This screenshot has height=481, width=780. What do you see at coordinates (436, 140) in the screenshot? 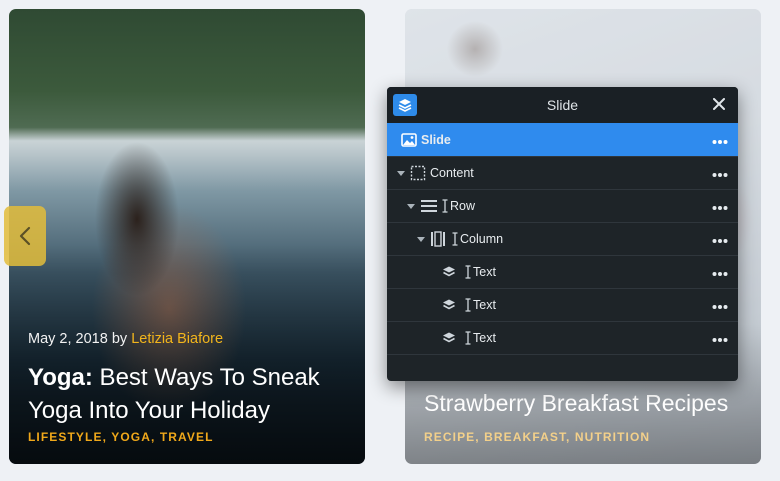
I see `layer-label: Slide` at bounding box center [436, 140].